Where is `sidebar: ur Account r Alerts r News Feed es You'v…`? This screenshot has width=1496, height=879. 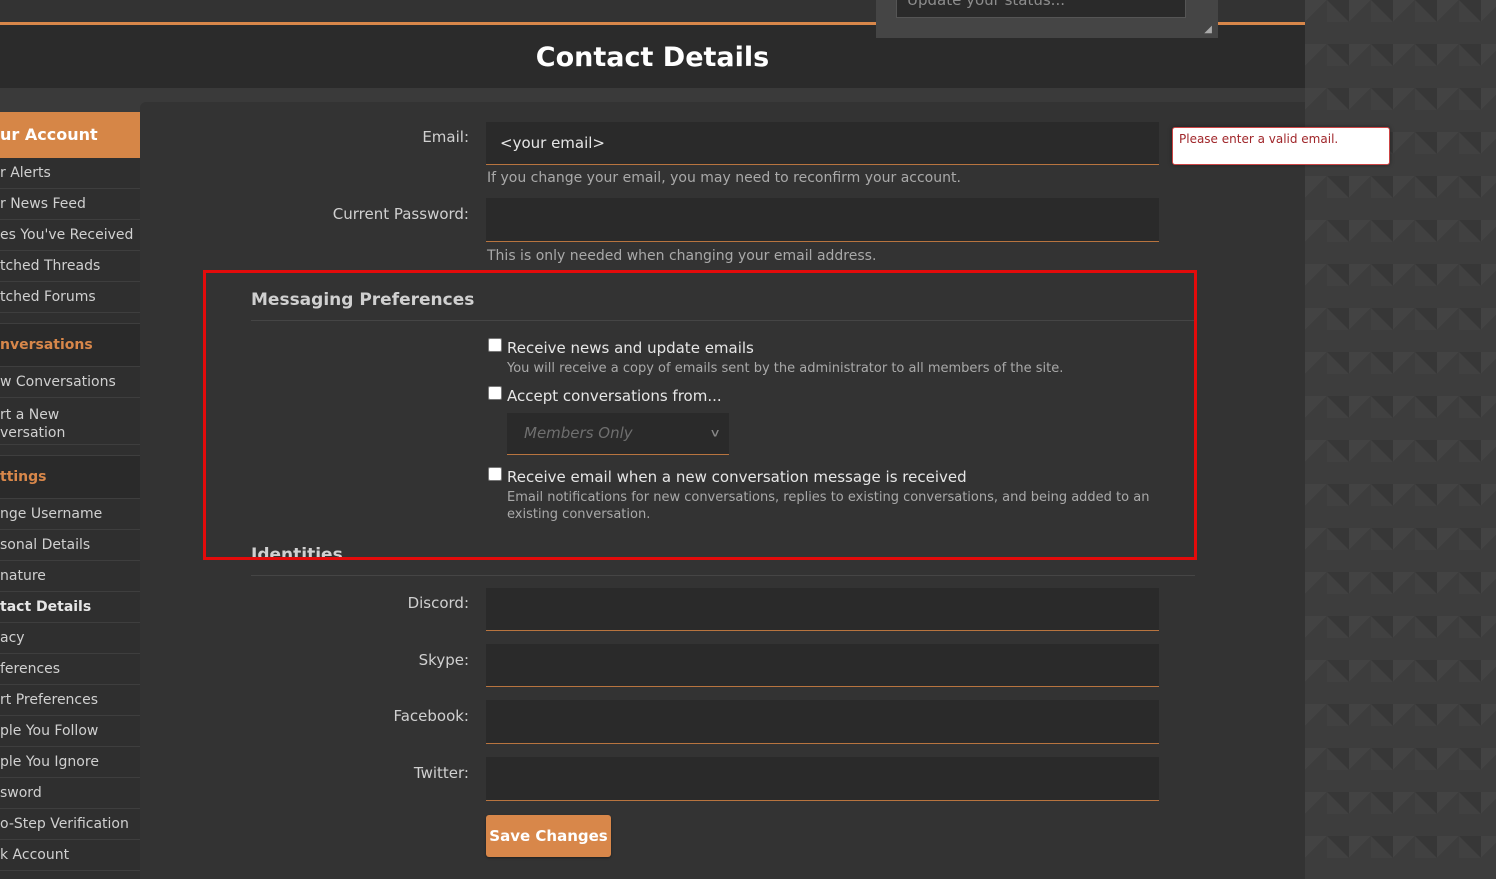 sidebar: ur Account r Alerts r News Feed es You'v… is located at coordinates (70, 495).